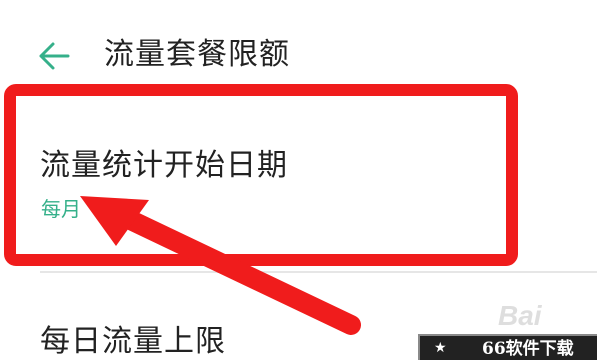 This screenshot has width=597, height=363. I want to click on site-watermark: ★ 66软件下载, so click(507, 347).